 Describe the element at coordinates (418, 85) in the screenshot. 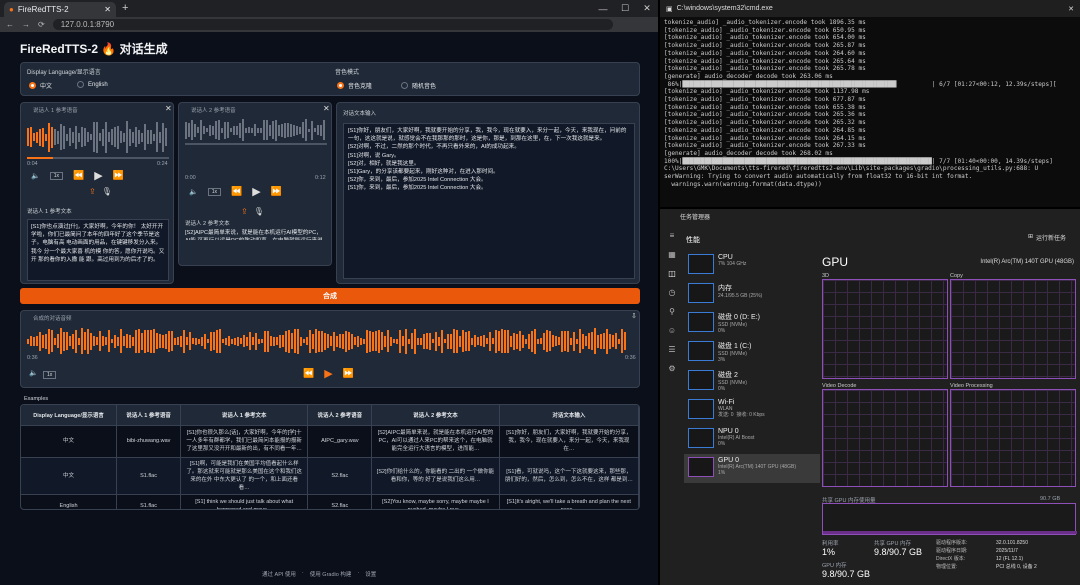

I see `voice-option-random: 随机音色` at that location.